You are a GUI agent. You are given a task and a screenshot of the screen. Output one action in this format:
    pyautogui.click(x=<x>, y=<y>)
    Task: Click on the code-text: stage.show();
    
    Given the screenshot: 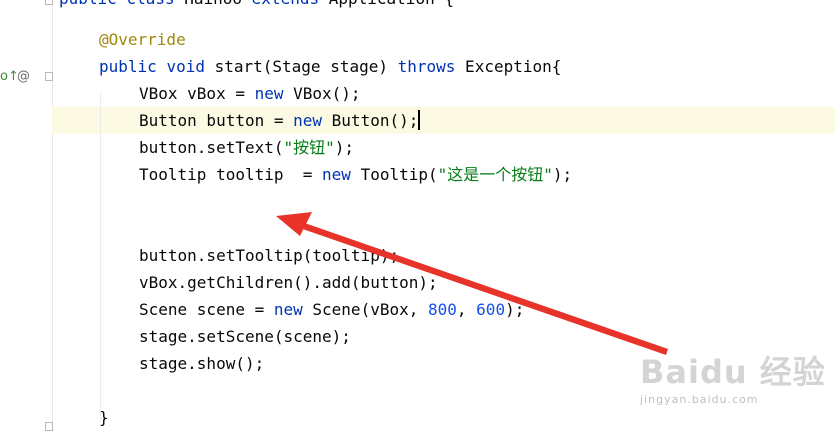 What is the action you would take?
    pyautogui.click(x=201, y=363)
    